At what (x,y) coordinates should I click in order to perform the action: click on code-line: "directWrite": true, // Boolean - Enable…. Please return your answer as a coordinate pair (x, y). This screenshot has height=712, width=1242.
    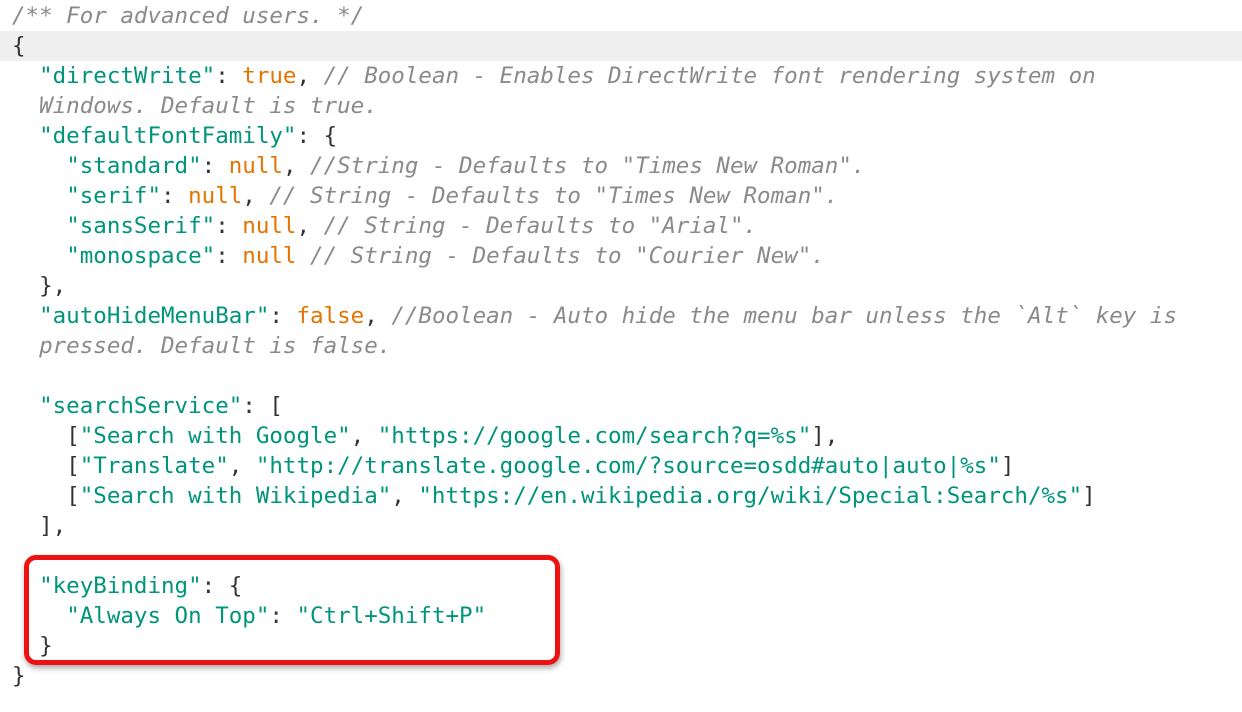
    Looking at the image, I should click on (621, 76).